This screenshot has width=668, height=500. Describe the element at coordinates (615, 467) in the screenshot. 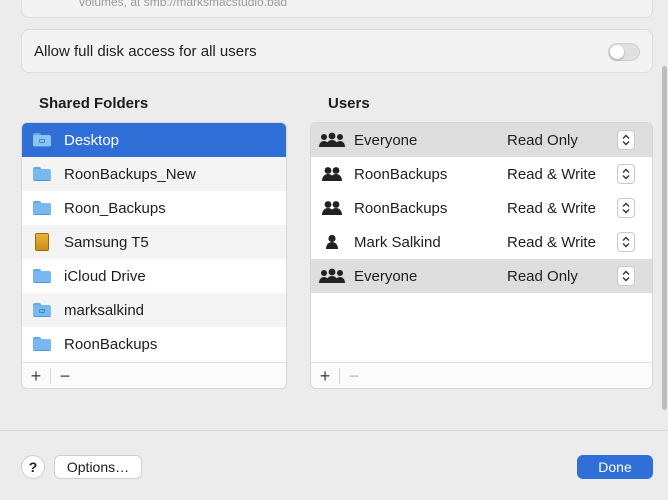

I see `done-button: Done` at that location.